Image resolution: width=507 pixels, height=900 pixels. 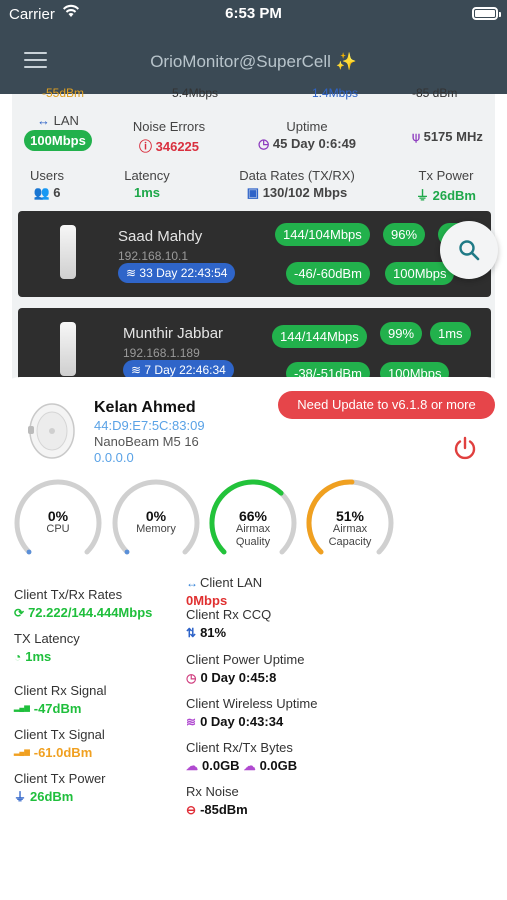 I want to click on client-wireless-uptime-metric: Client Wireless Uptime ≋ 0 Day 0:43:34, so click(x=251, y=712).